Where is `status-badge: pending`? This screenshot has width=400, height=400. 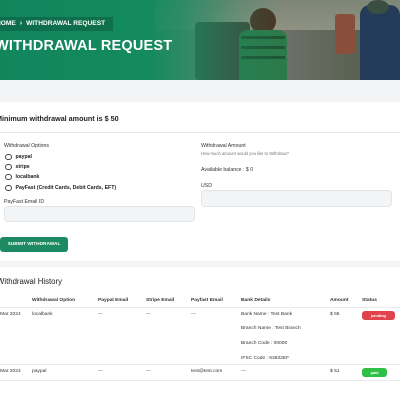
status-badge: pending is located at coordinates (378, 315).